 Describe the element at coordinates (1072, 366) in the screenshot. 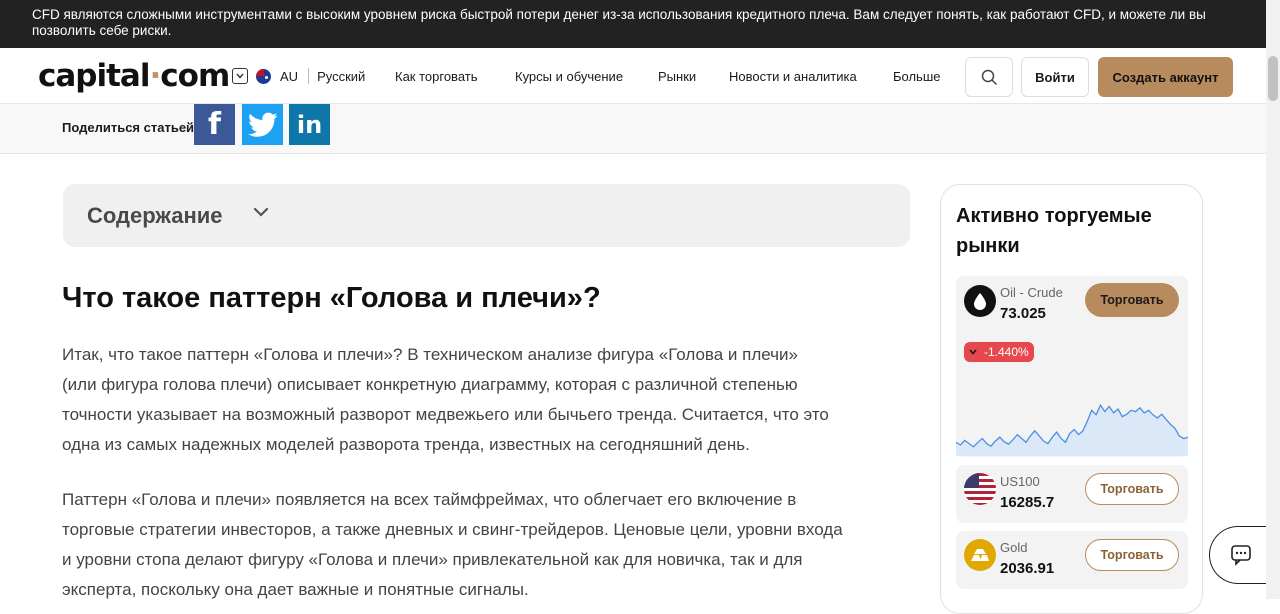

I see `market-card-oil: Oil - Crude 73.025 Торговать -1.440%` at that location.